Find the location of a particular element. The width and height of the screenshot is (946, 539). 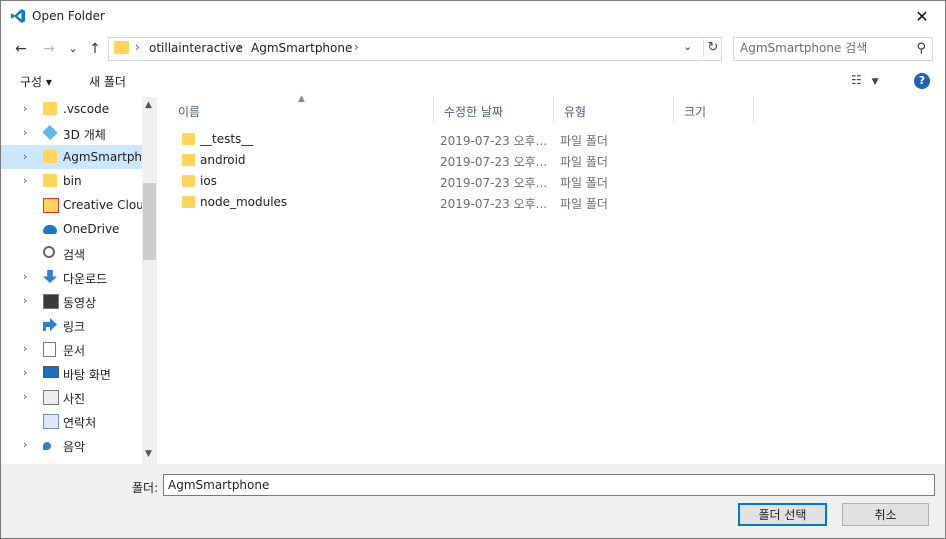

search-input is located at coordinates (820, 48).